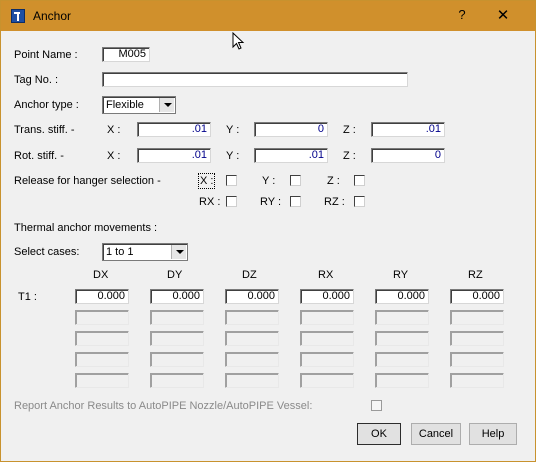 The height and width of the screenshot is (462, 536). Describe the element at coordinates (462, 16) in the screenshot. I see `help-question-icon: ?` at that location.